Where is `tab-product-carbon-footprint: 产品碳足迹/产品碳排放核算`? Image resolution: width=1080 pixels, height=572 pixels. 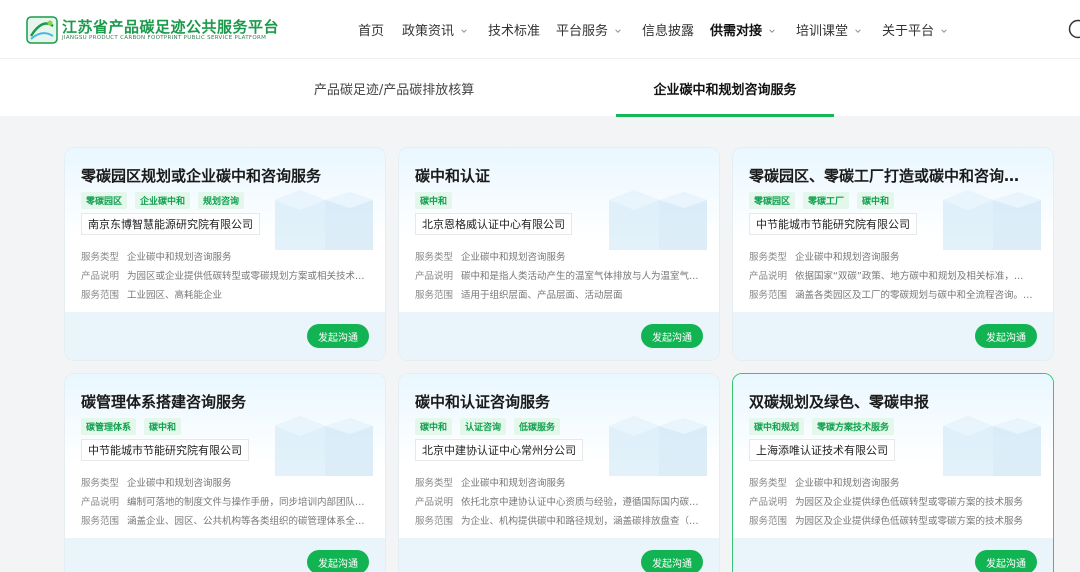 tab-product-carbon-footprint: 产品碳足迹/产品碳排放核算 is located at coordinates (394, 88).